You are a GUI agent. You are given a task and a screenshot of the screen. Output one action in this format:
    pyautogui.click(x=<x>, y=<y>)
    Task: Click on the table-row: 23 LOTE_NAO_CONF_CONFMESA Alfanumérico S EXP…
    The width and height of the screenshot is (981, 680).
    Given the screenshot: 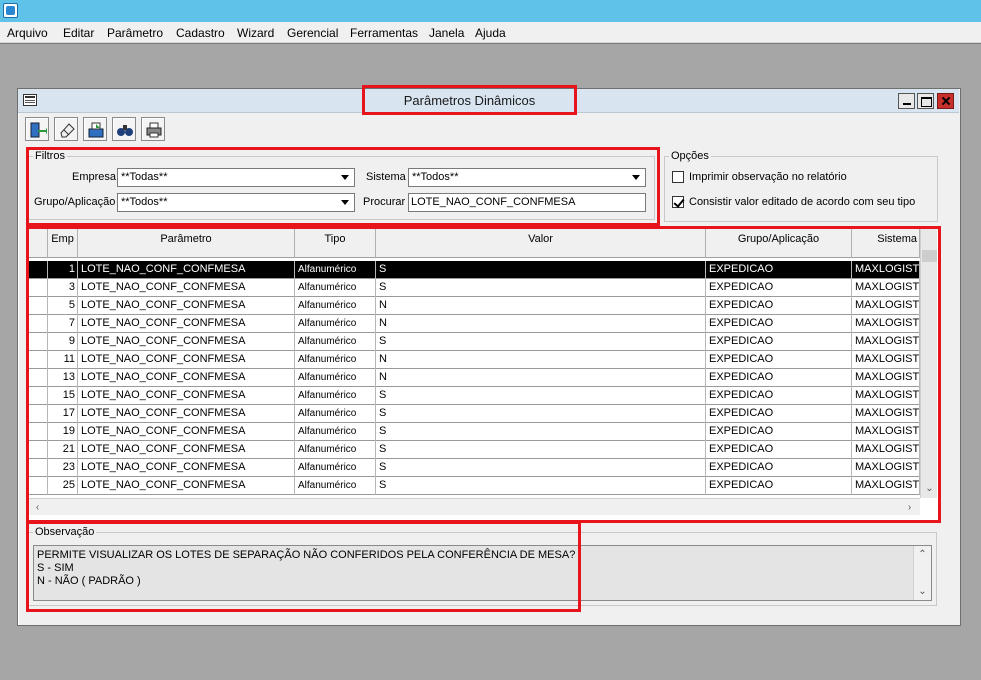 What is the action you would take?
    pyautogui.click(x=474, y=468)
    